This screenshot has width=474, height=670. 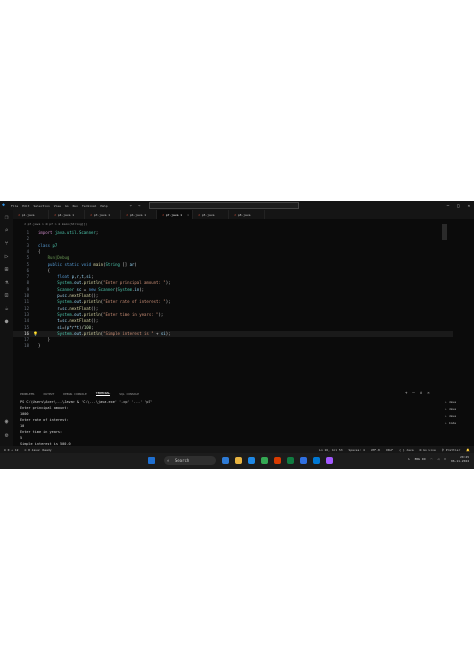 I want to click on terminal-session-item: ▸ Code, so click(x=459, y=423).